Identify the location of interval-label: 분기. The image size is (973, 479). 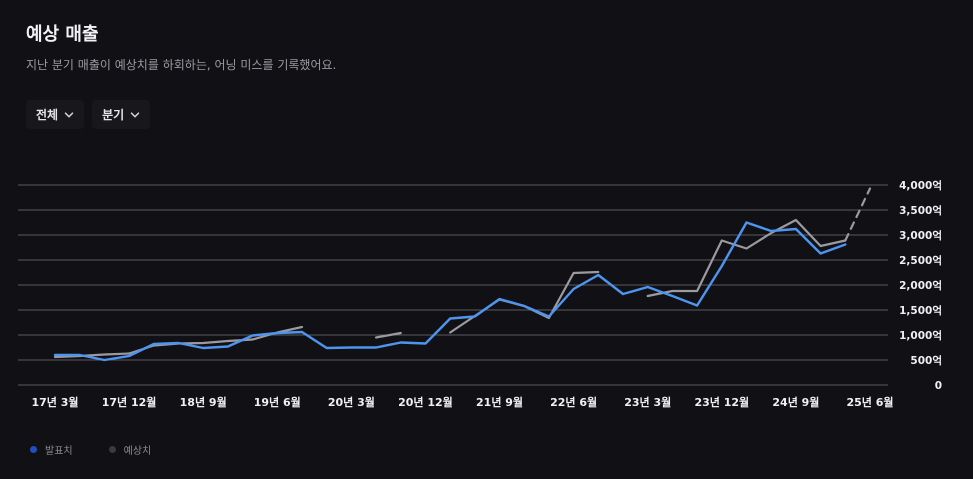
(113, 115).